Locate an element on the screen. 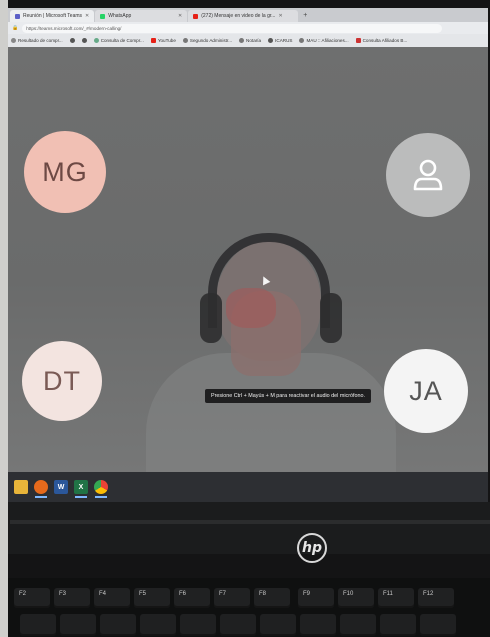 Image resolution: width=490 pixels, height=637 pixels. key-f11: F11 is located at coordinates (396, 598).